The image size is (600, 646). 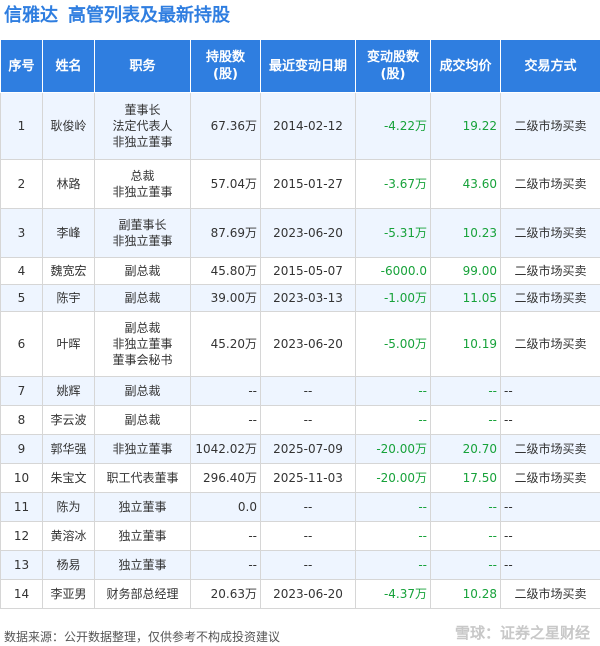 I want to click on column-header-shares: 持股数 (股), so click(x=225, y=66).